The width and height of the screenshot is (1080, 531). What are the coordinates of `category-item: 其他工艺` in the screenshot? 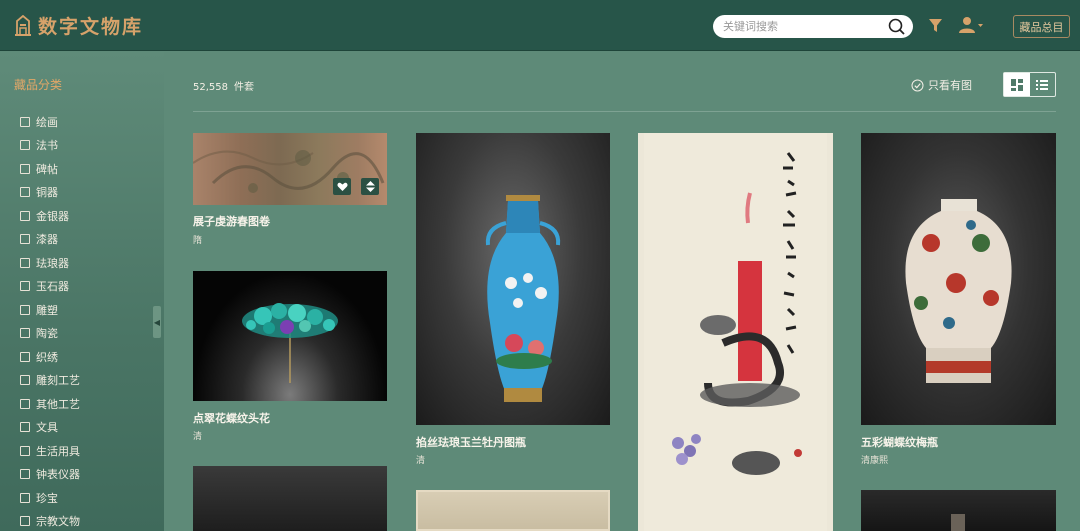 It's located at (50, 404).